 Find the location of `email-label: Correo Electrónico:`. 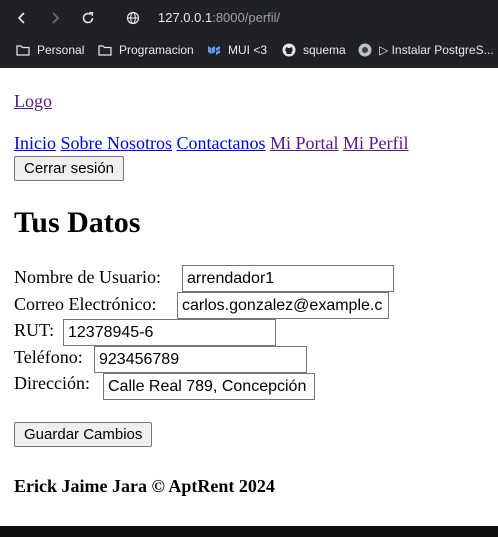

email-label: Correo Electrónico: is located at coordinates (85, 304).